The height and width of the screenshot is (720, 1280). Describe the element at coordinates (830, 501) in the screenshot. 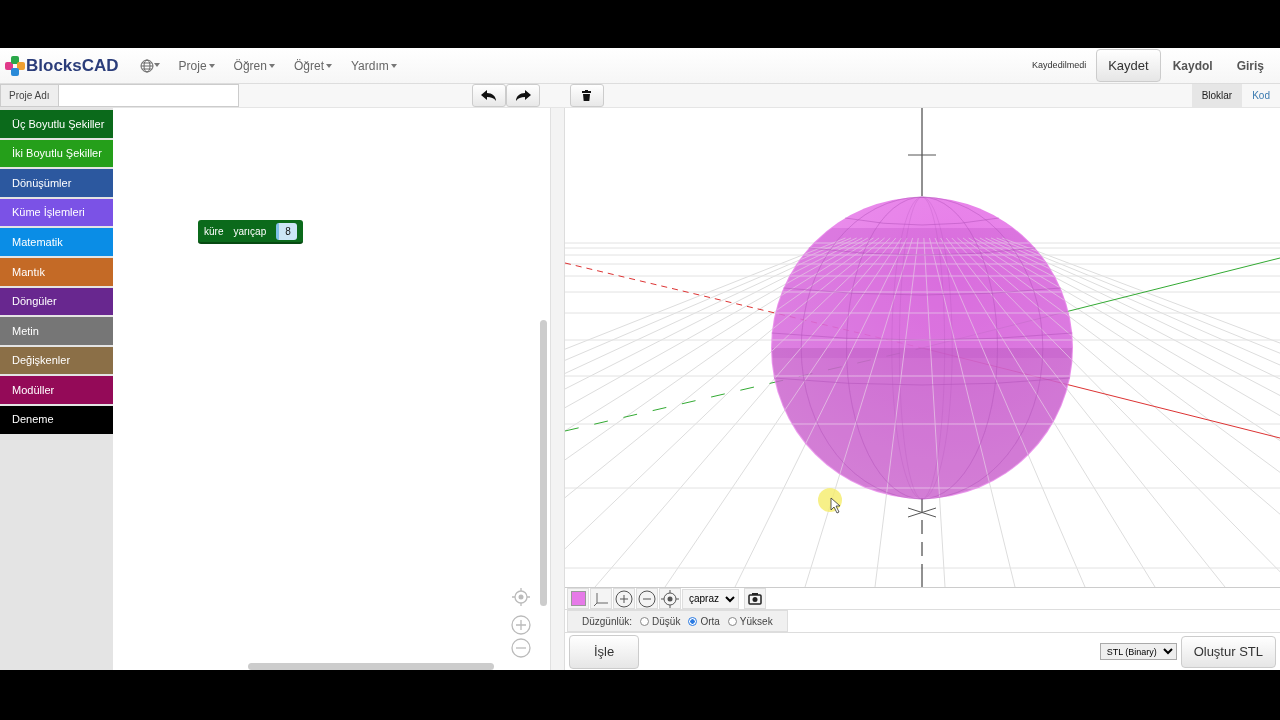

I see `cursor-drawing` at that location.